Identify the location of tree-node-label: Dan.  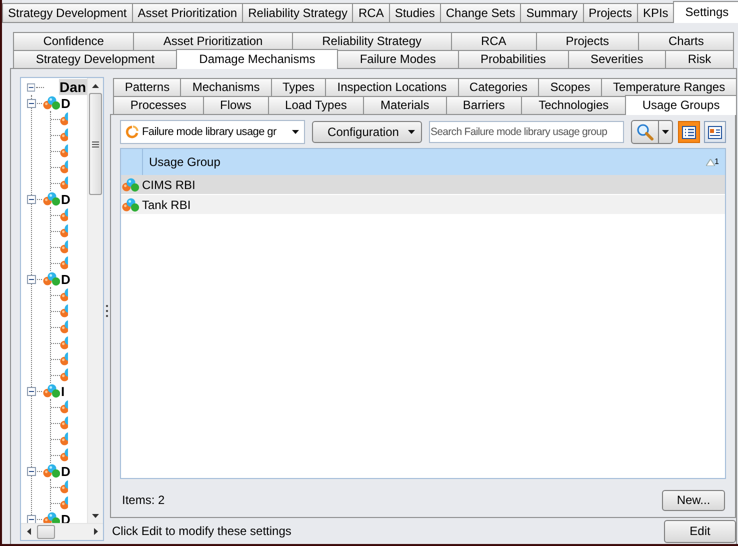
(72, 87).